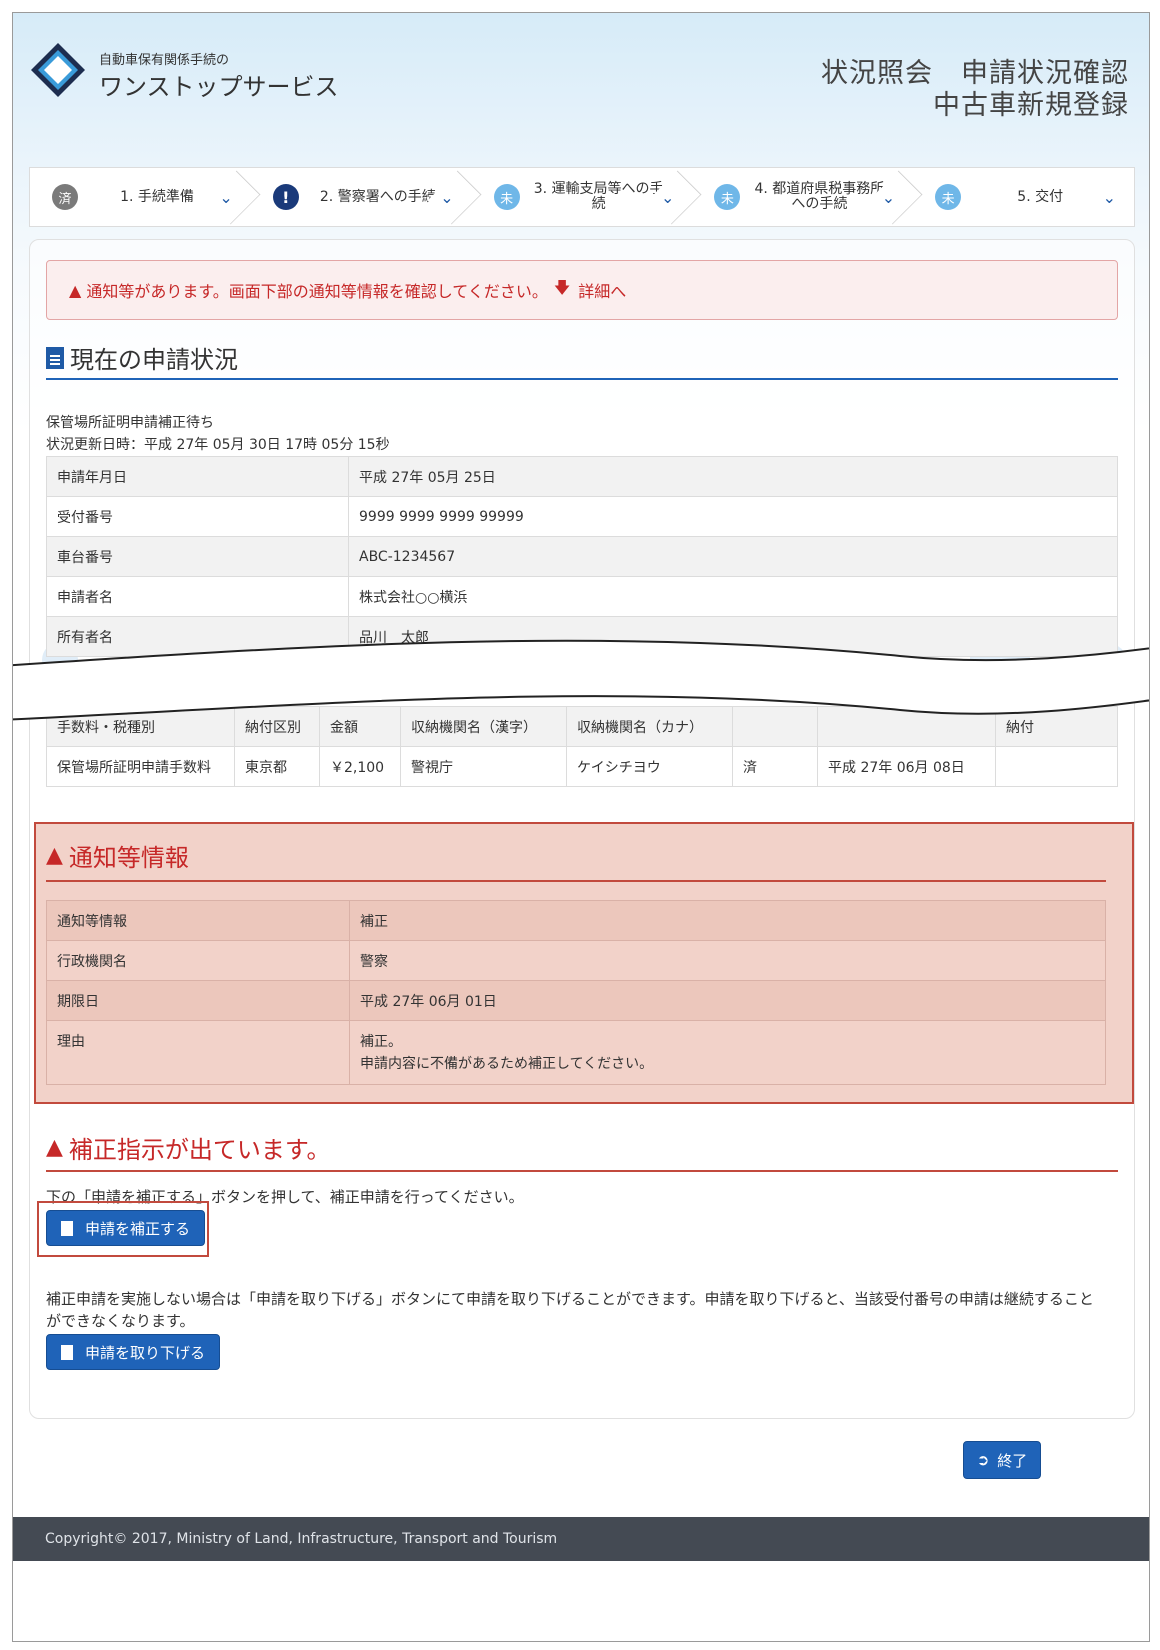 This screenshot has width=1160, height=1650. I want to click on exit-icon: ➲, so click(983, 1460).